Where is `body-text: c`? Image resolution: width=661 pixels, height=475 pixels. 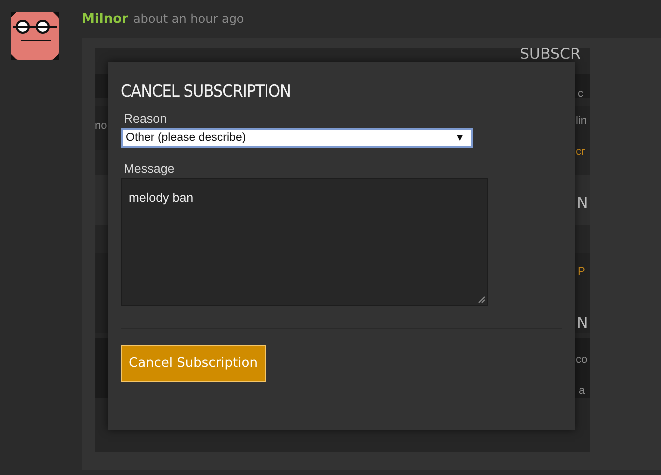
body-text: c is located at coordinates (581, 94).